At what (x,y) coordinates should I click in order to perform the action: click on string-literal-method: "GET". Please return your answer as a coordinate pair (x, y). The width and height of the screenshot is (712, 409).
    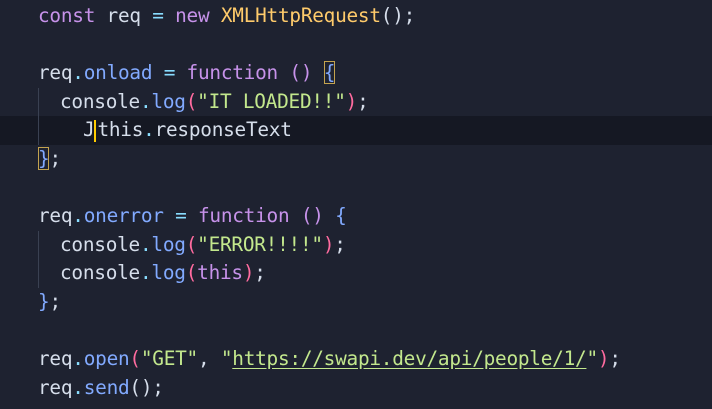
    Looking at the image, I should click on (169, 358).